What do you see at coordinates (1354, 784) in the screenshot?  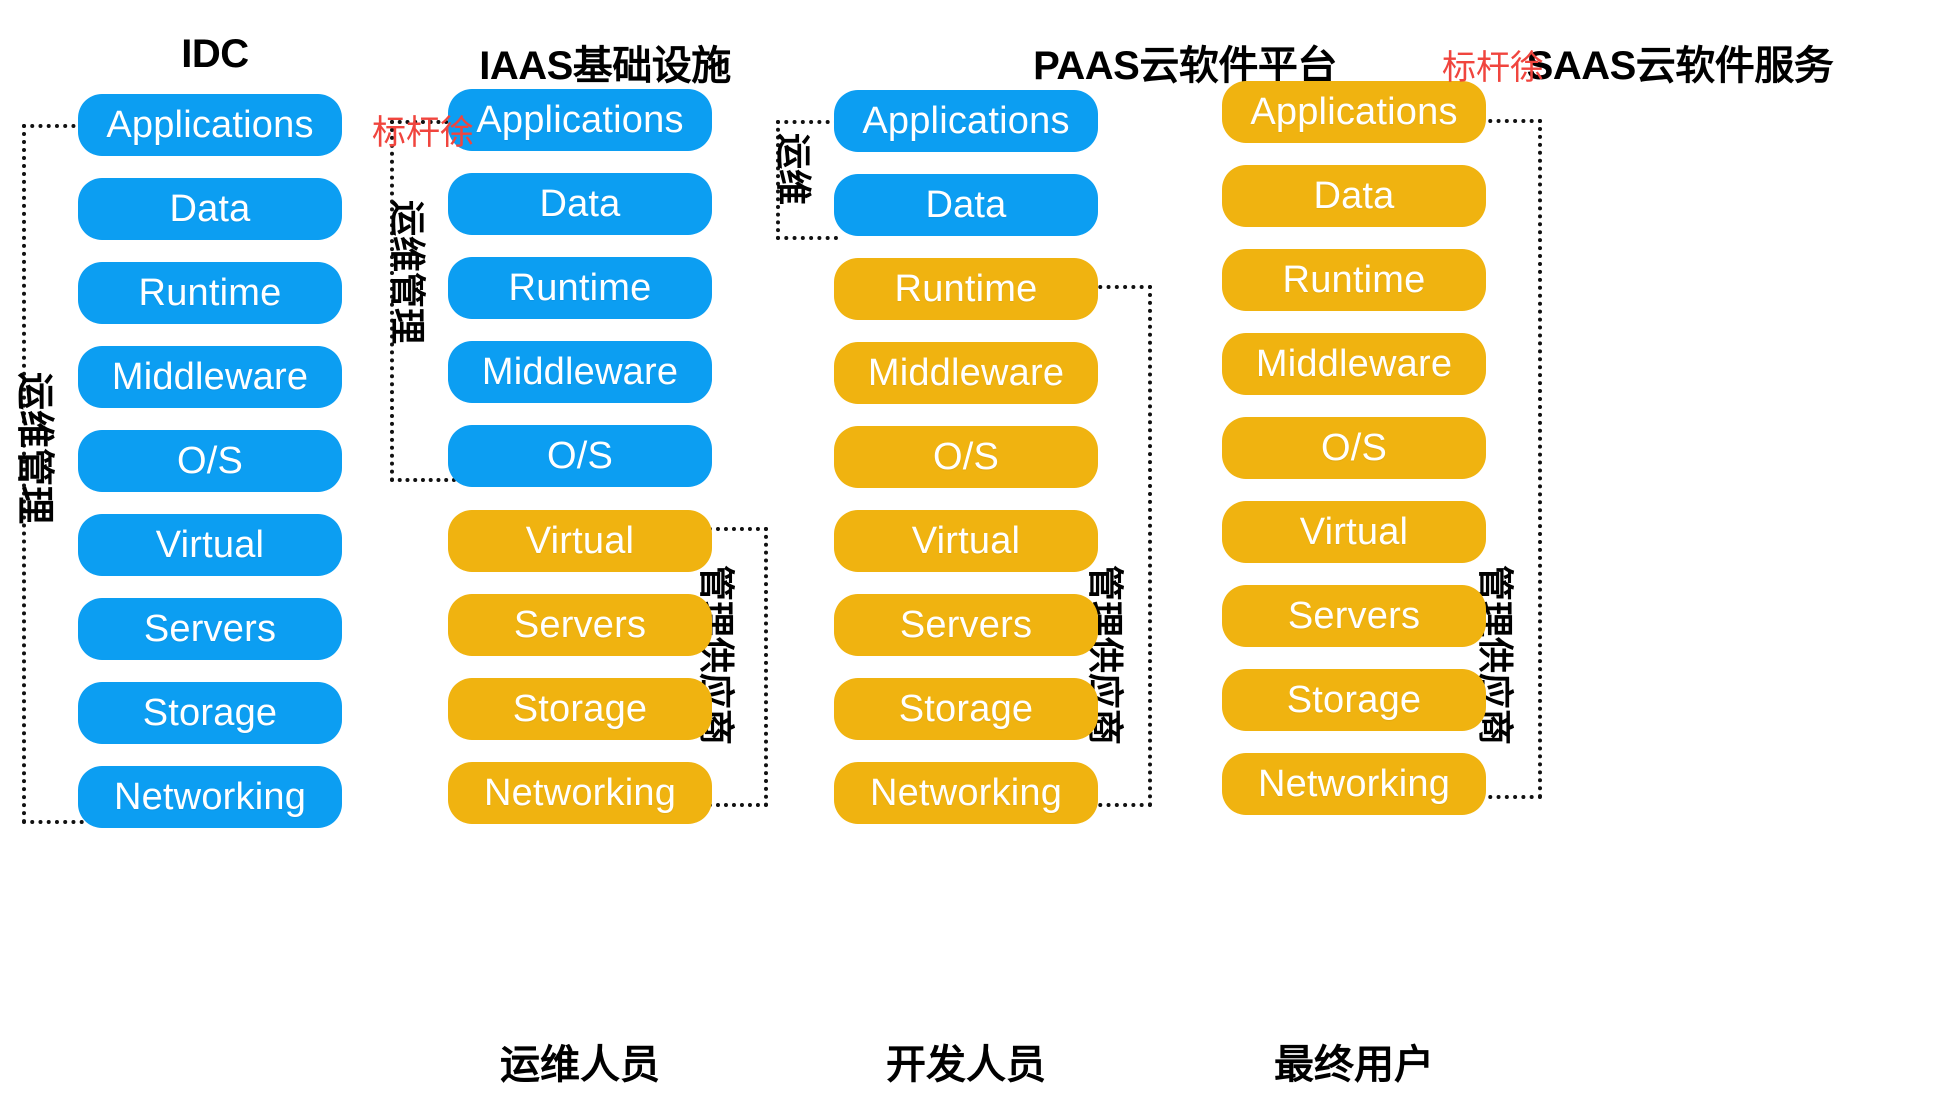 I see `layer-saas-networking: Networking` at bounding box center [1354, 784].